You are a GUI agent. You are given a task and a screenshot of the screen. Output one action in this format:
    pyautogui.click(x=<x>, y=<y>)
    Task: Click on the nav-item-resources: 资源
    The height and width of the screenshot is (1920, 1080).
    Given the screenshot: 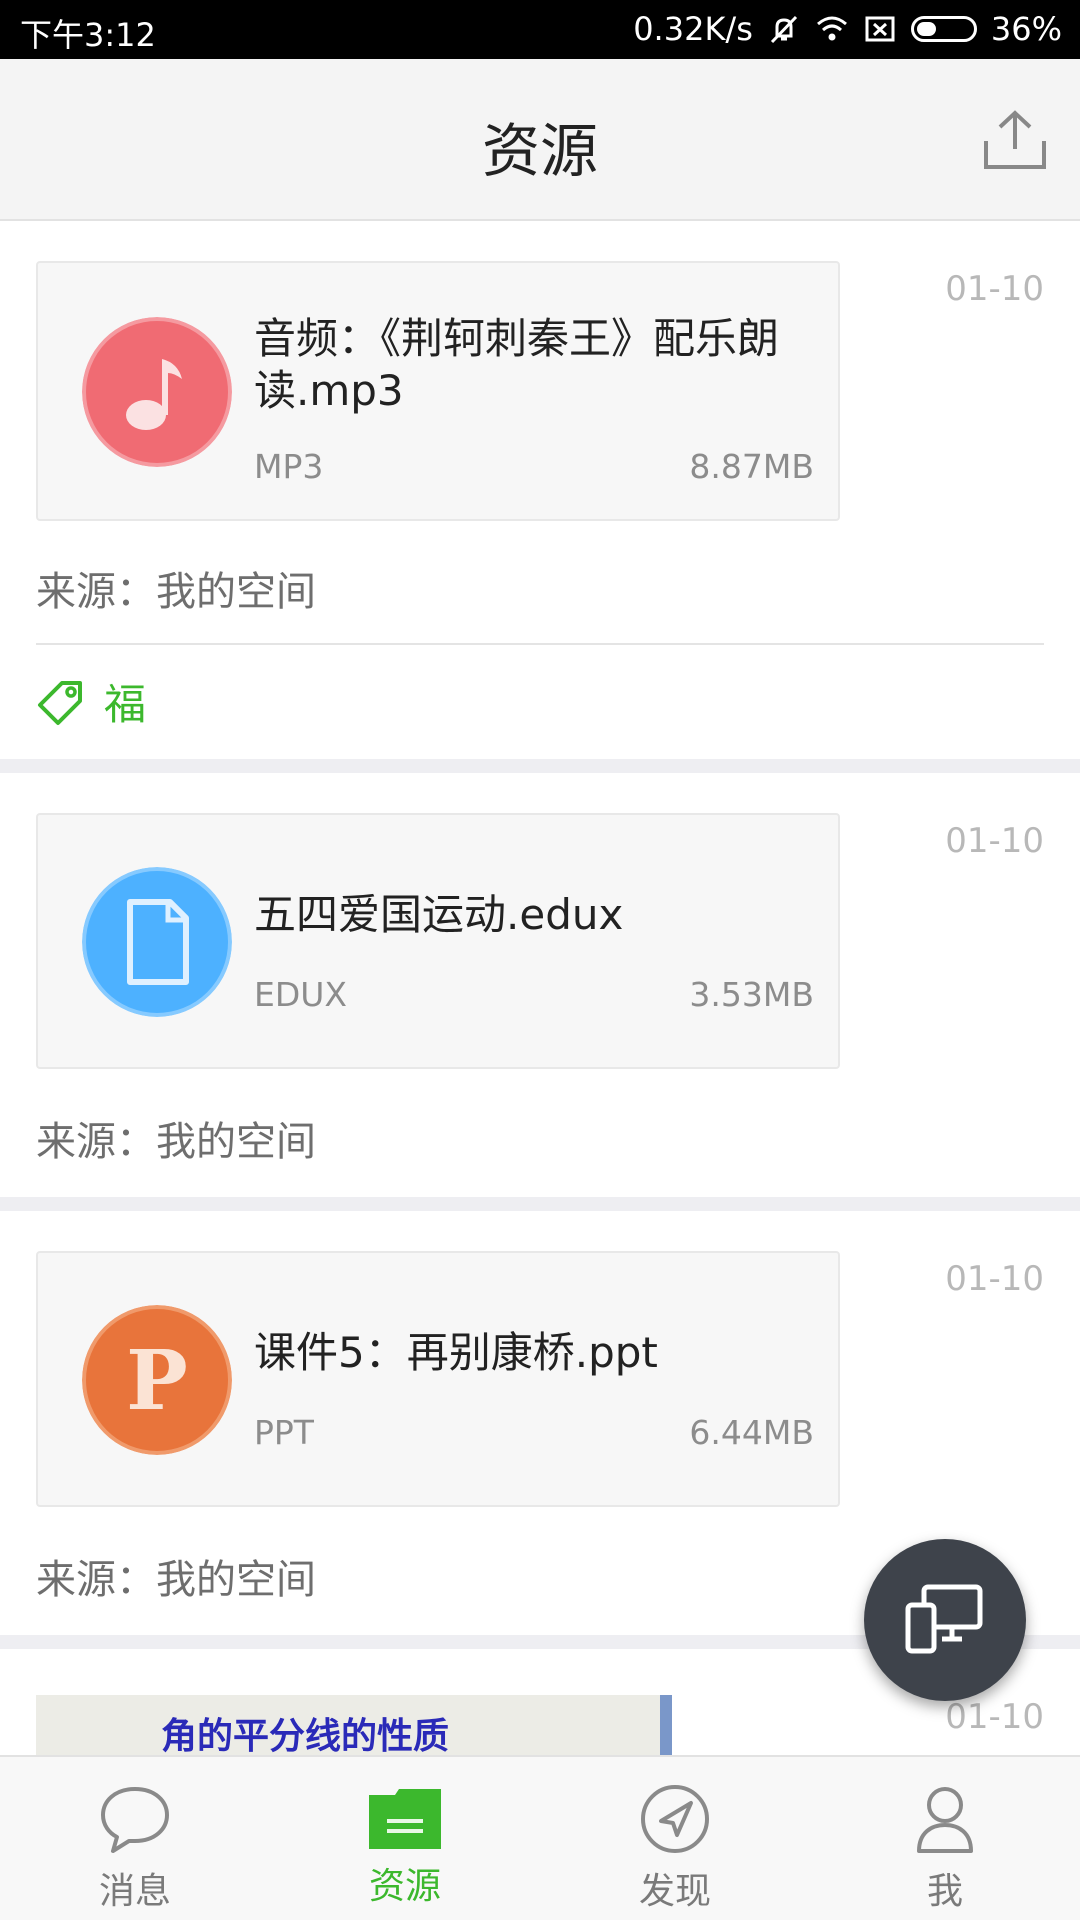 What is the action you would take?
    pyautogui.click(x=405, y=1838)
    